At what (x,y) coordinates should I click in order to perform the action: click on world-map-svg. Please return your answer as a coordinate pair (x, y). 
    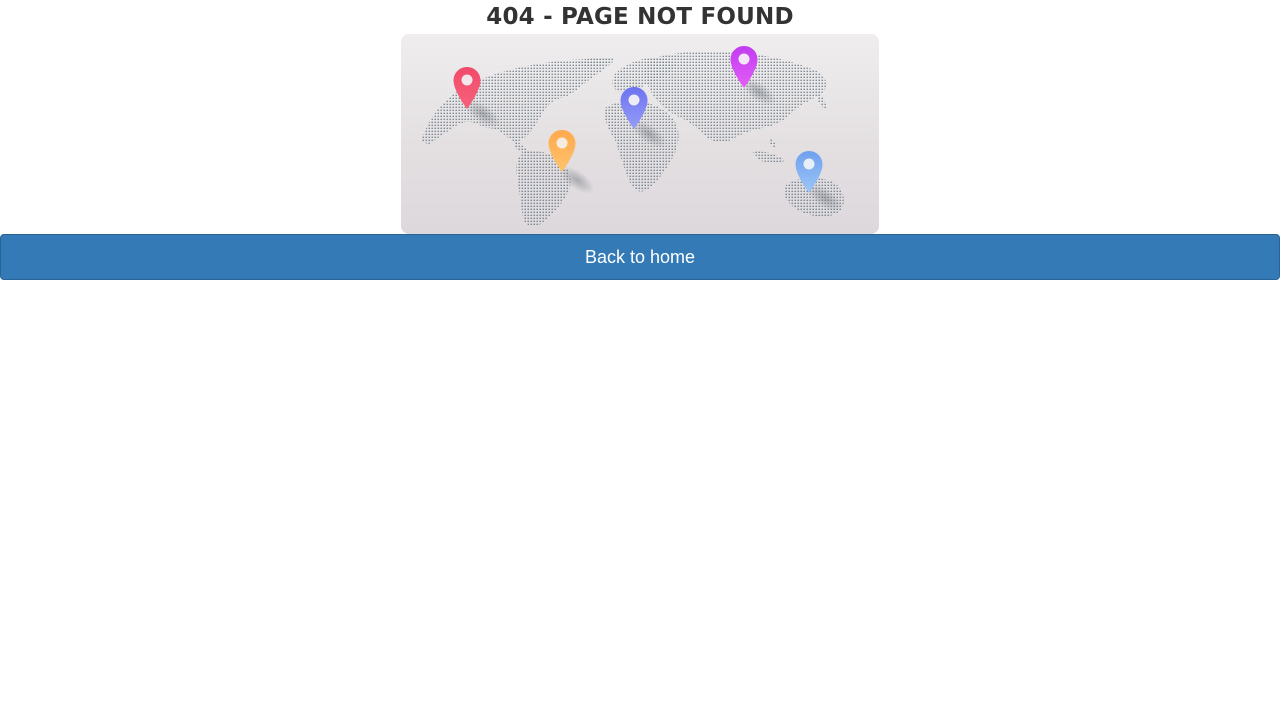
    Looking at the image, I should click on (632, 136).